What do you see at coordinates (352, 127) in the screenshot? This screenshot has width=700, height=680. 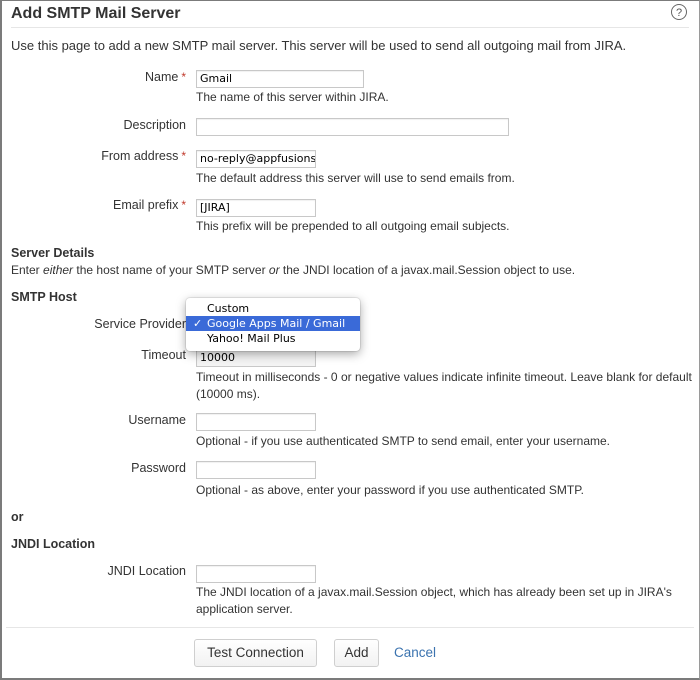 I see `description-input` at bounding box center [352, 127].